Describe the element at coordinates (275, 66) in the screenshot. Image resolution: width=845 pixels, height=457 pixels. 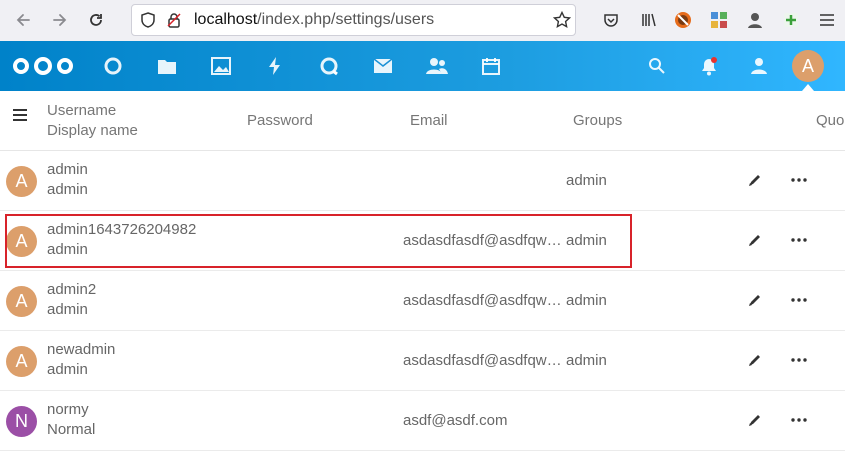
I see `activity-lightning-icon` at that location.